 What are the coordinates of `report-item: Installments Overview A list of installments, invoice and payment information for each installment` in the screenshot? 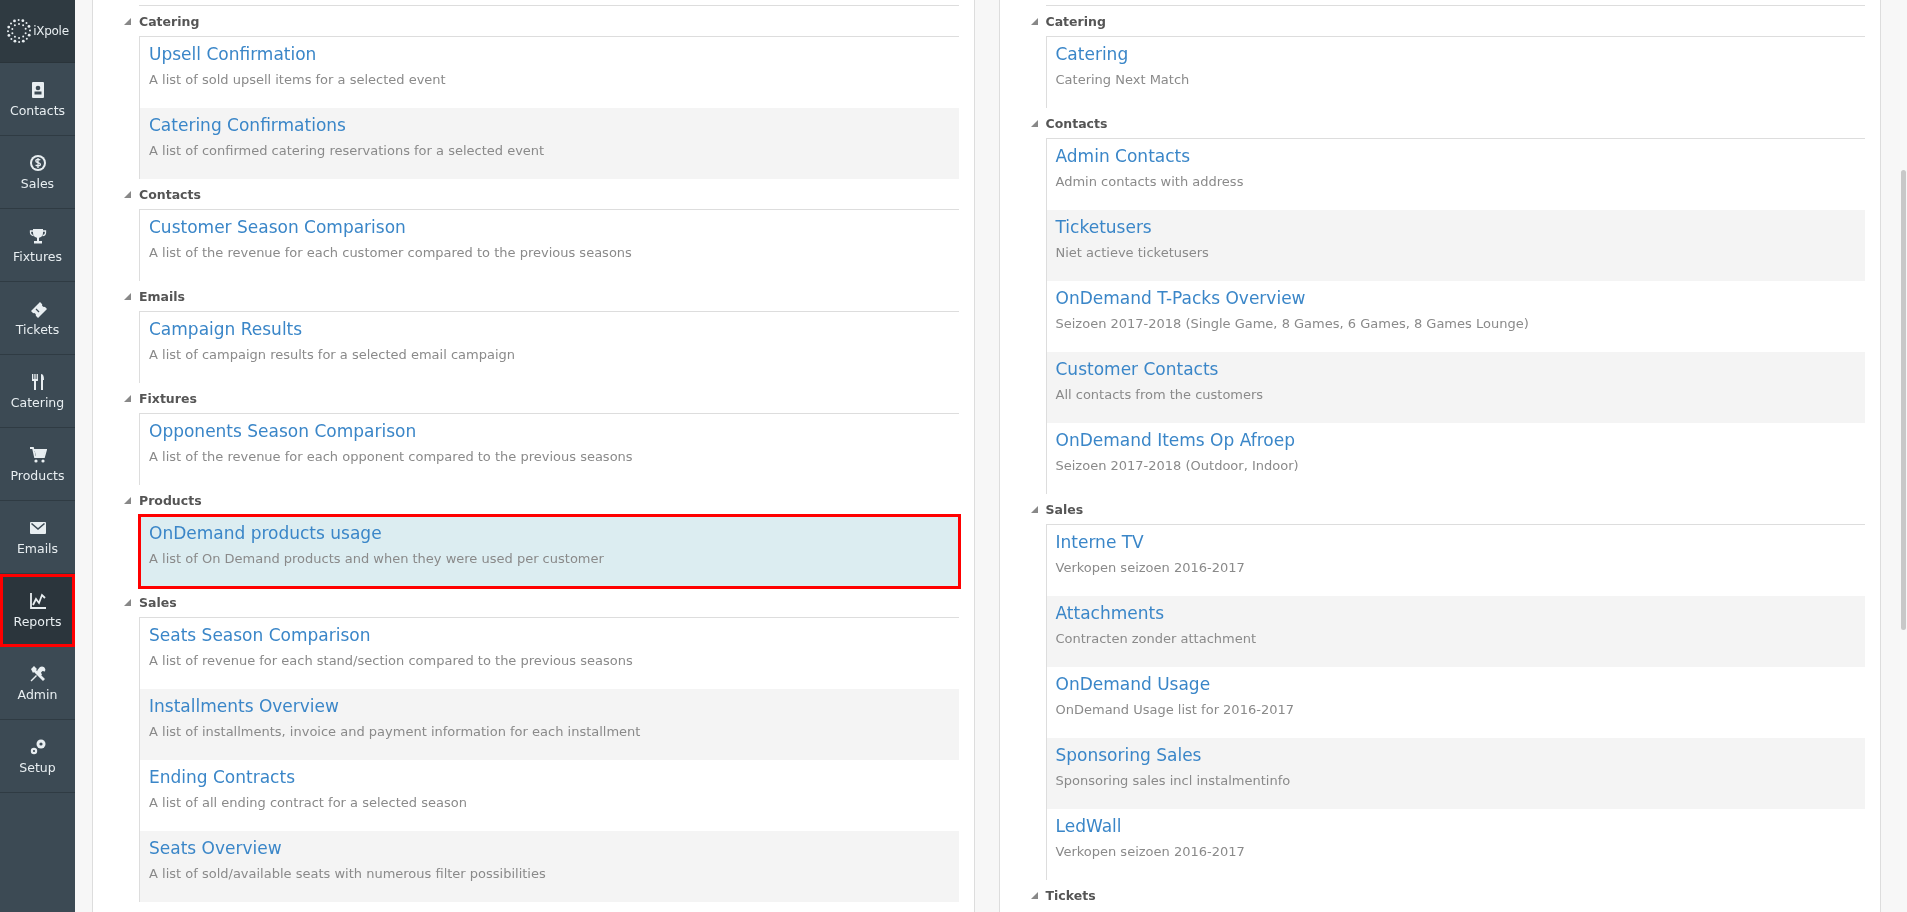 It's located at (549, 724).